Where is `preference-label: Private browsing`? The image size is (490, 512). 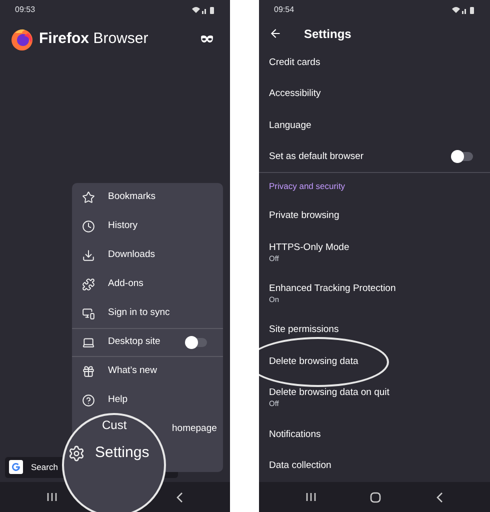
preference-label: Private browsing is located at coordinates (304, 216).